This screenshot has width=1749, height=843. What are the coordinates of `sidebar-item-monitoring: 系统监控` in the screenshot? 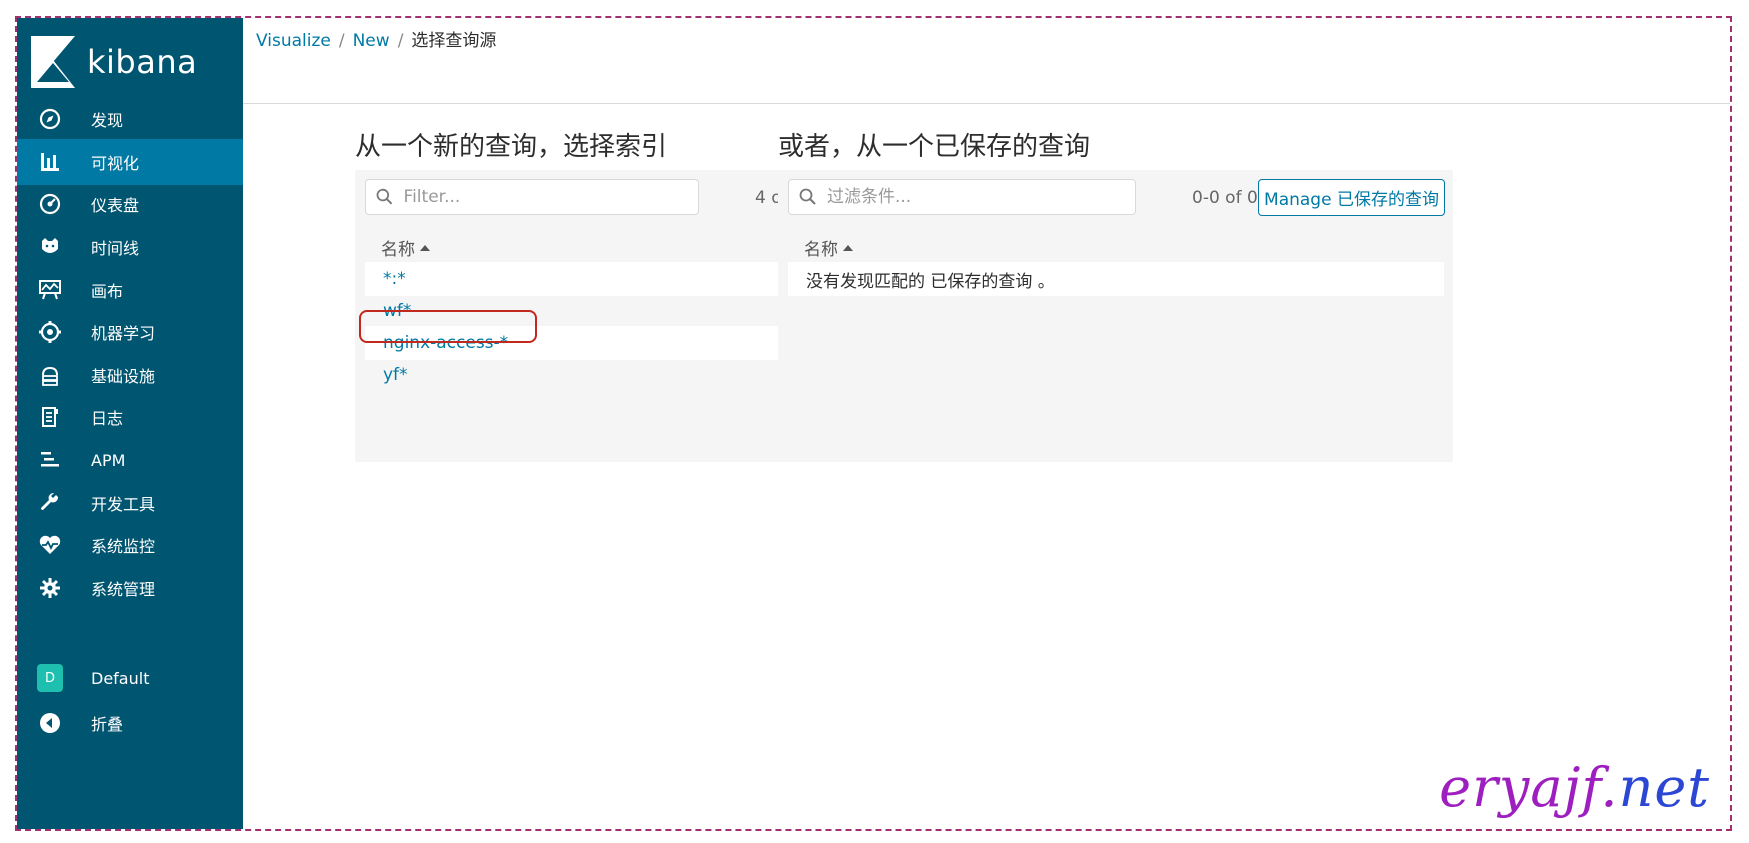 It's located at (130, 545).